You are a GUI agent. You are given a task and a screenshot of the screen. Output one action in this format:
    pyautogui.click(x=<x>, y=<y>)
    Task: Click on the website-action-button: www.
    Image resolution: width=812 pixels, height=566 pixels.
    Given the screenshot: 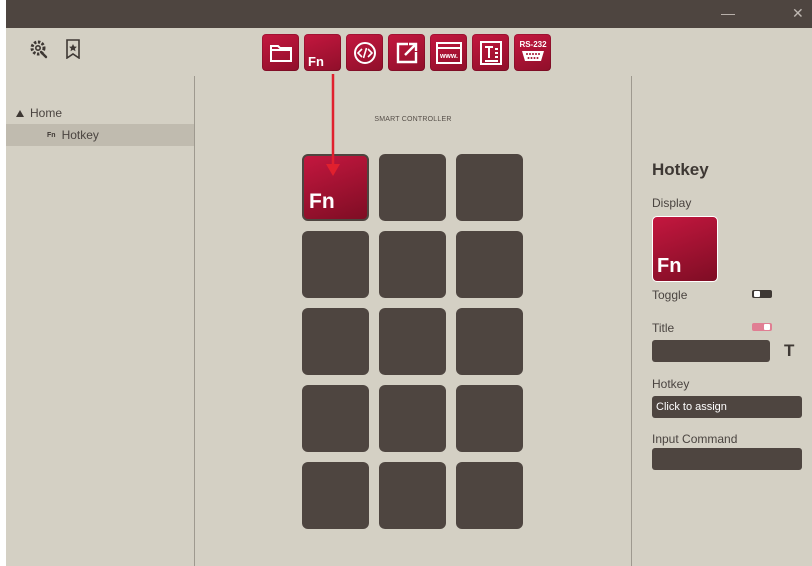 What is the action you would take?
    pyautogui.click(x=448, y=52)
    